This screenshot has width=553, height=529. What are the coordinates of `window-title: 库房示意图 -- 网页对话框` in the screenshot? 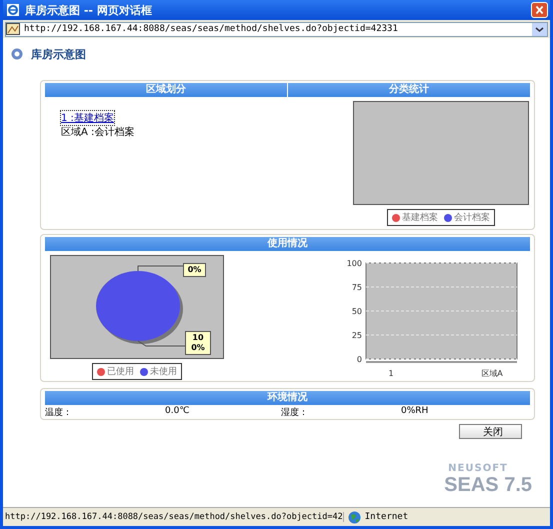 It's located at (89, 10).